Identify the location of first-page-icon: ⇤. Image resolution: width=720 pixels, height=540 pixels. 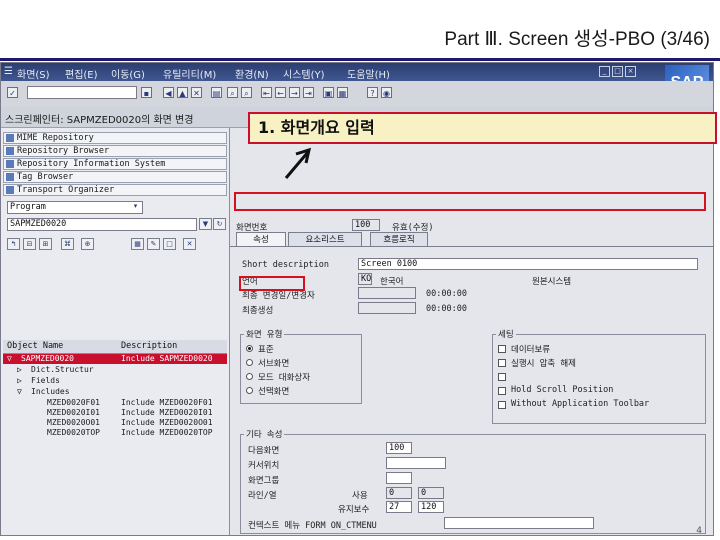
(266, 92).